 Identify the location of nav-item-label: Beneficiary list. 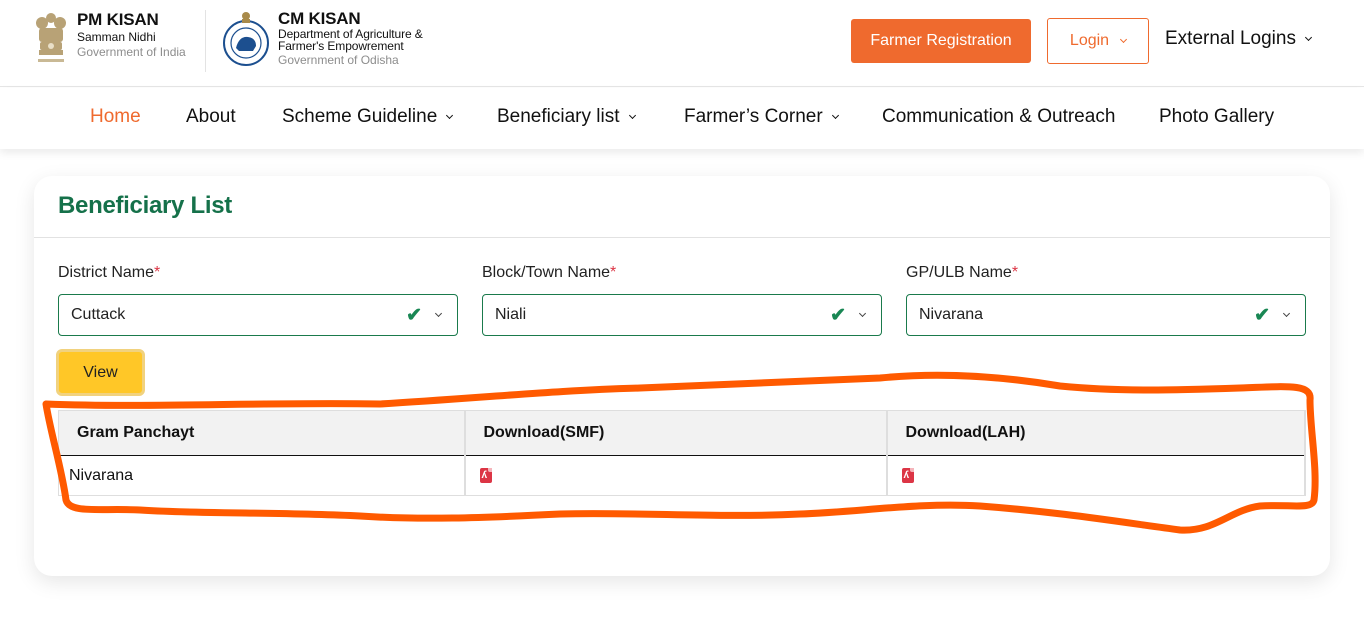
(558, 116).